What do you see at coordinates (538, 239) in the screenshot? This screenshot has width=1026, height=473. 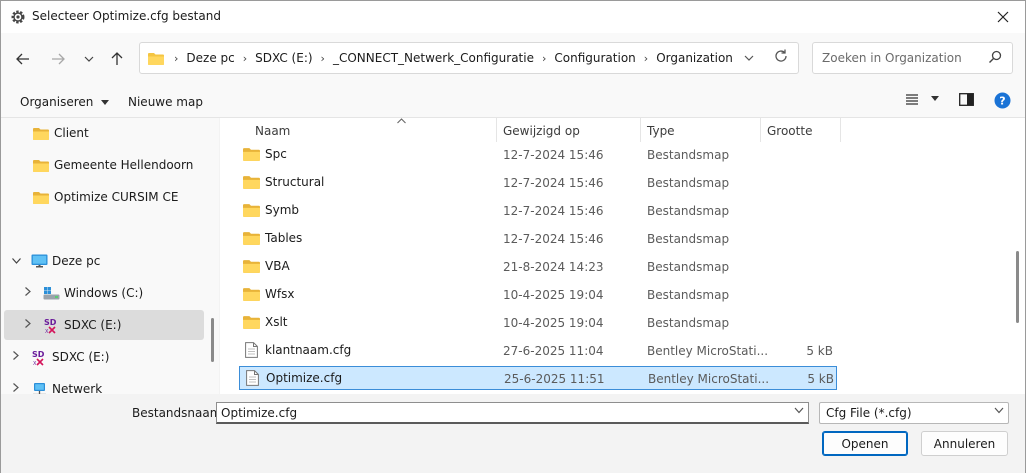 I see `table-row: Tables 12-7-2024 15:46 Bestandsmap` at bounding box center [538, 239].